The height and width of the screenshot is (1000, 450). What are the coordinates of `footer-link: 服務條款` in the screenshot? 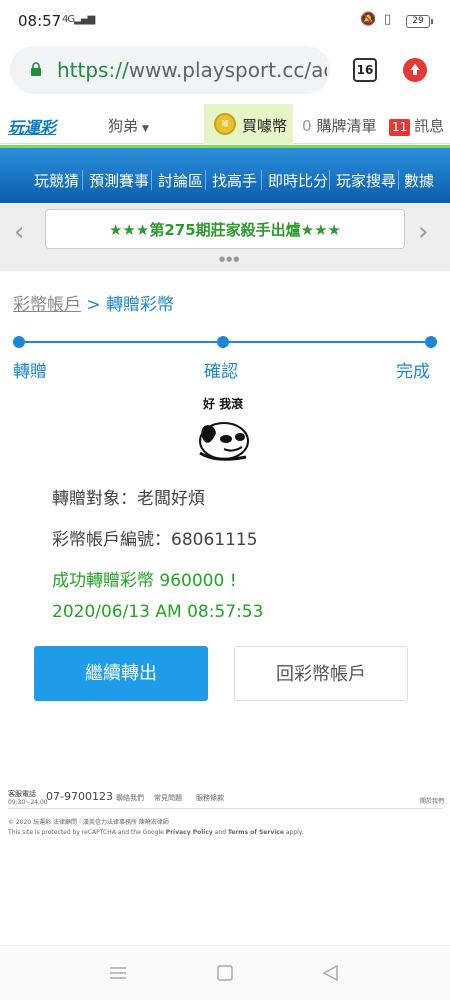 It's located at (210, 798).